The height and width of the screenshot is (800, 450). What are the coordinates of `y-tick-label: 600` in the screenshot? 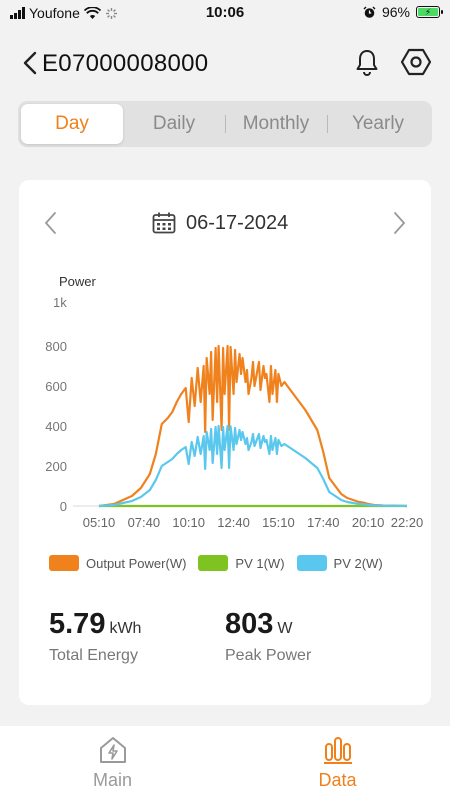 It's located at (56, 386).